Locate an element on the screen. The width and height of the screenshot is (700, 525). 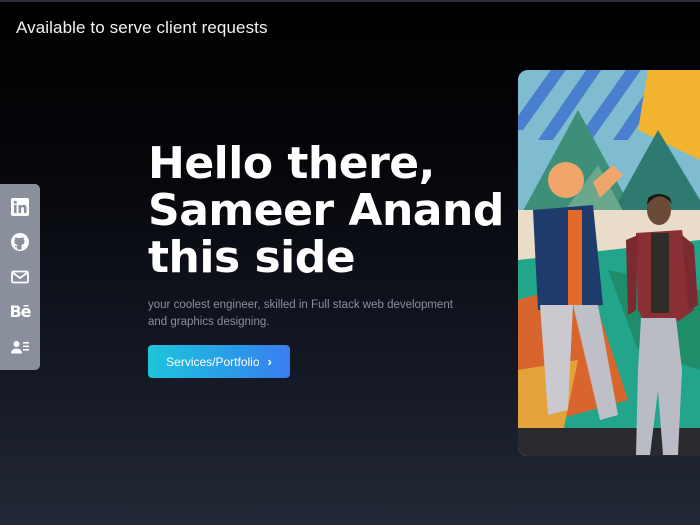
mail-icon is located at coordinates (20, 277).